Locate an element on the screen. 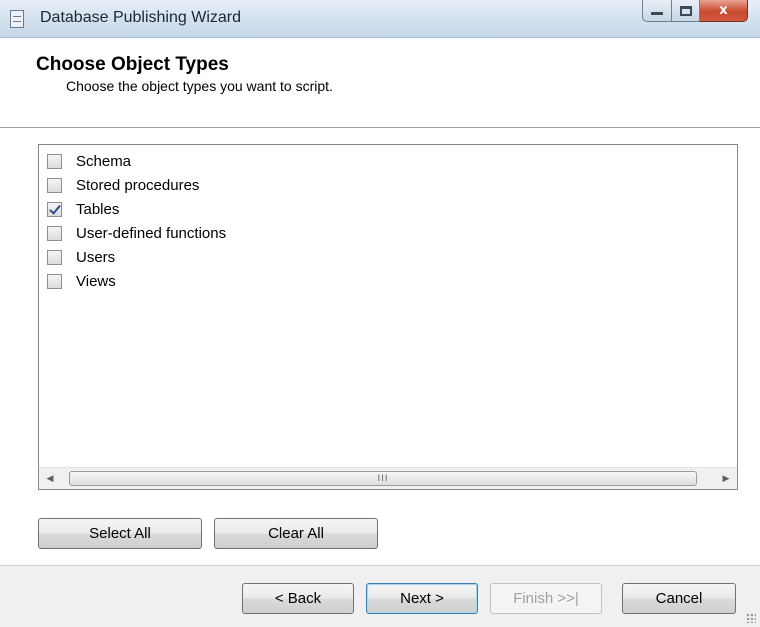 The image size is (760, 627). window-controls: x is located at coordinates (695, 11).